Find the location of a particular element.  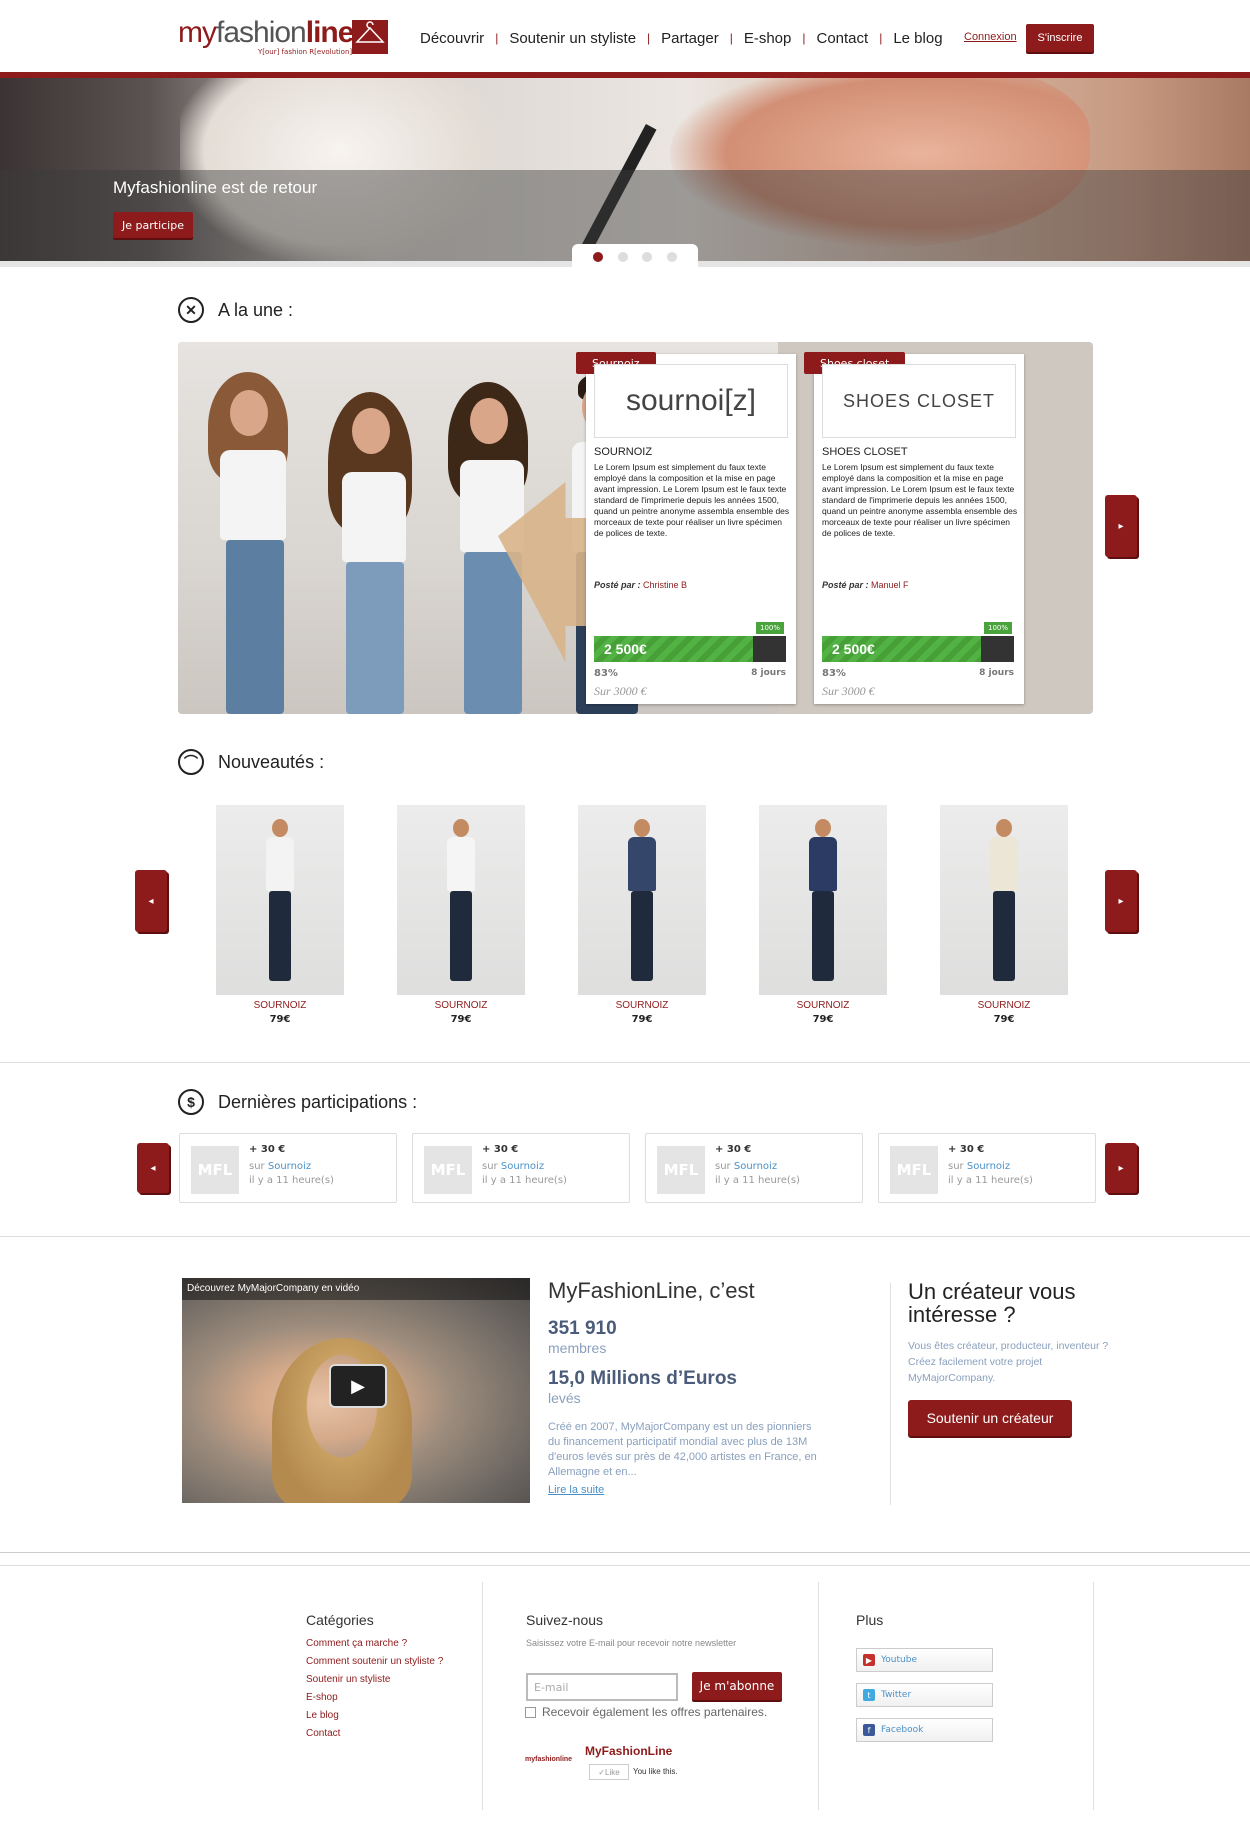

youtube-link: ▶ Youtube is located at coordinates (924, 1660).